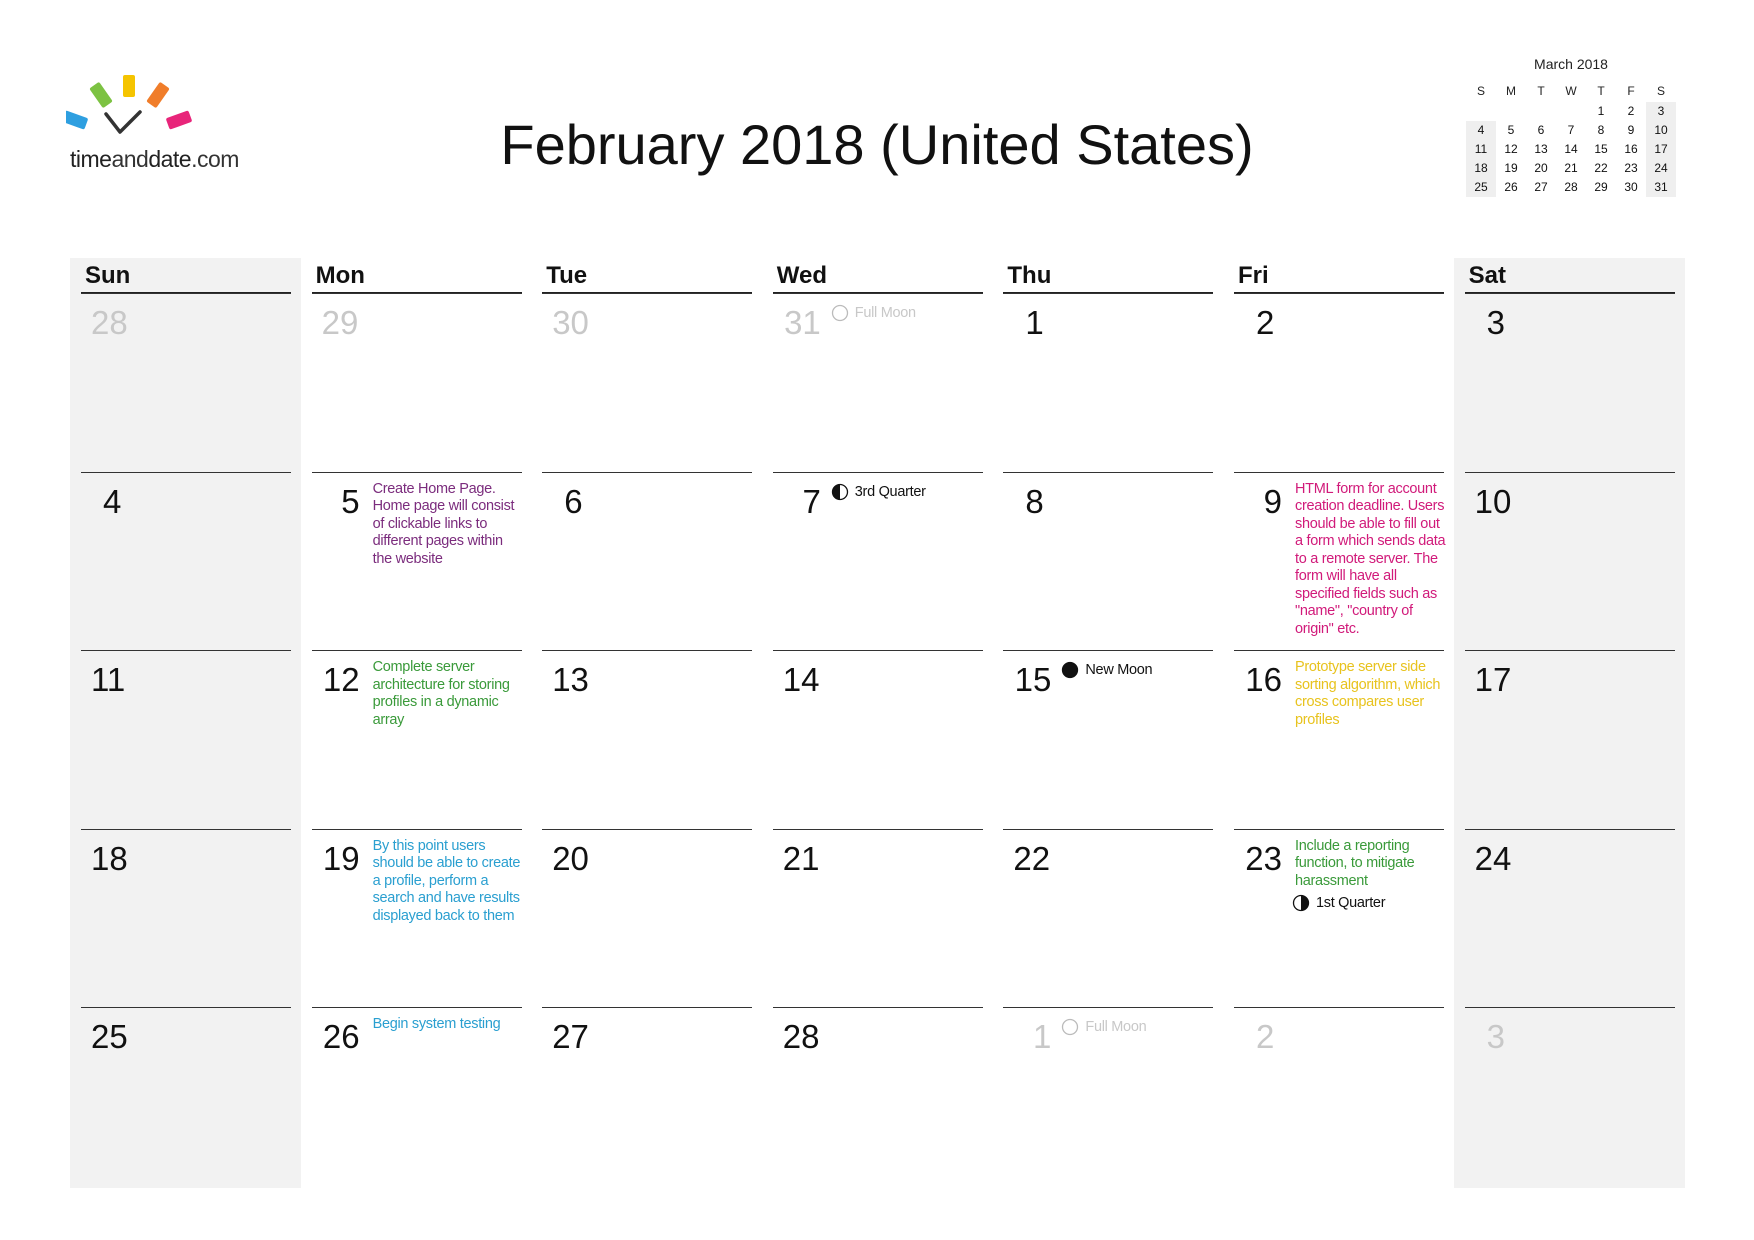 The height and width of the screenshot is (1240, 1754). Describe the element at coordinates (1571, 187) in the screenshot. I see `mini-day: 28` at that location.